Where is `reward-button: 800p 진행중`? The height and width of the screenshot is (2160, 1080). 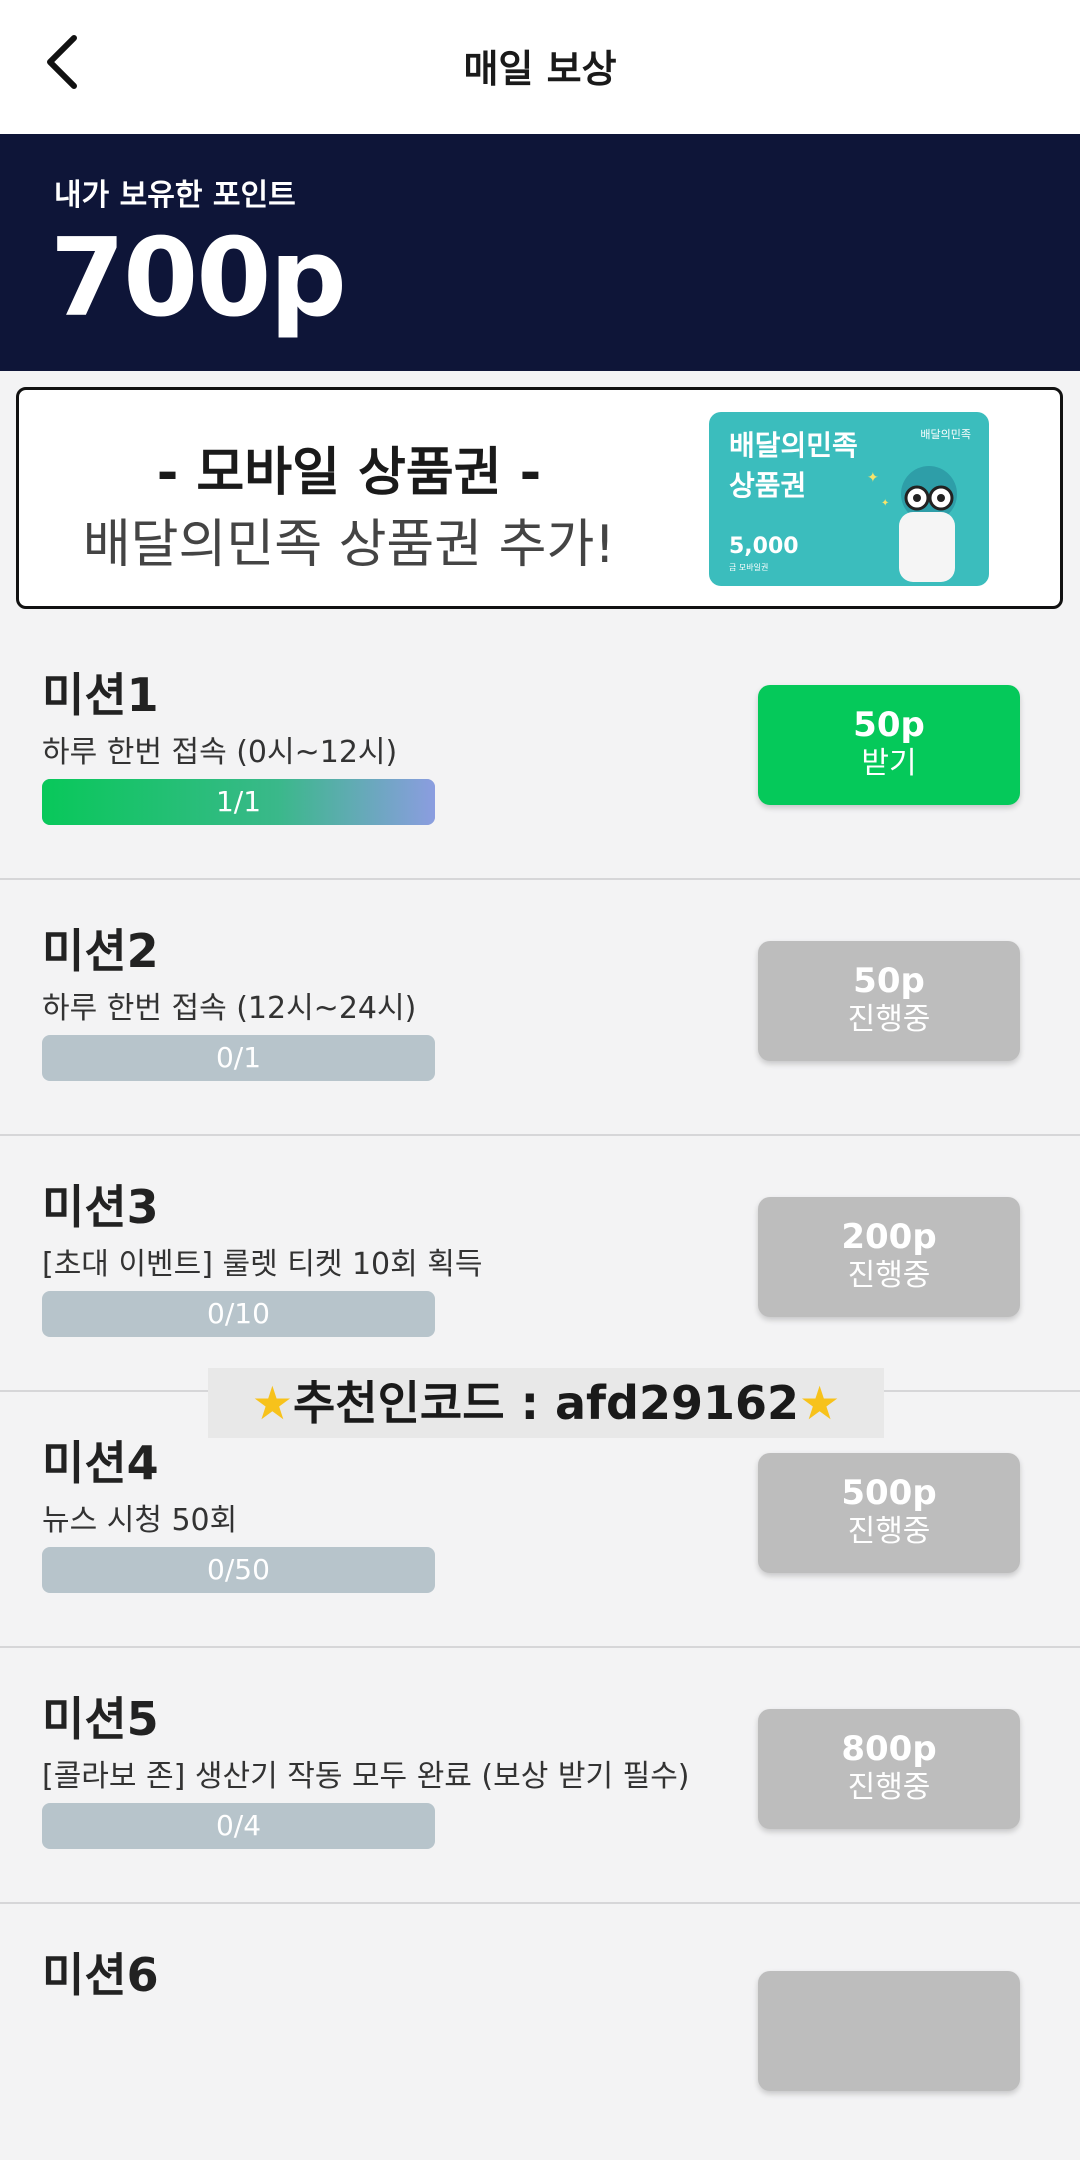
reward-button: 800p 진행중 is located at coordinates (889, 1769).